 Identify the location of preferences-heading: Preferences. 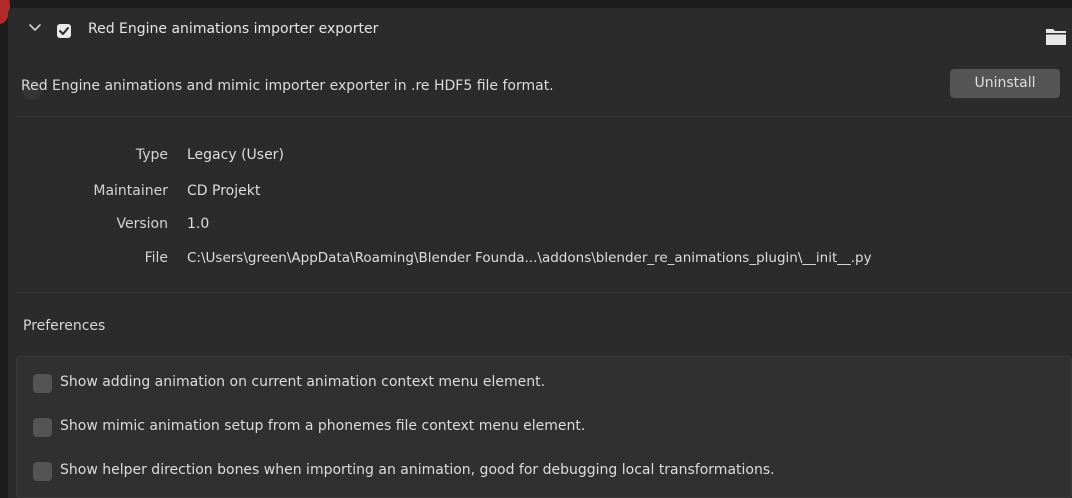
(64, 326).